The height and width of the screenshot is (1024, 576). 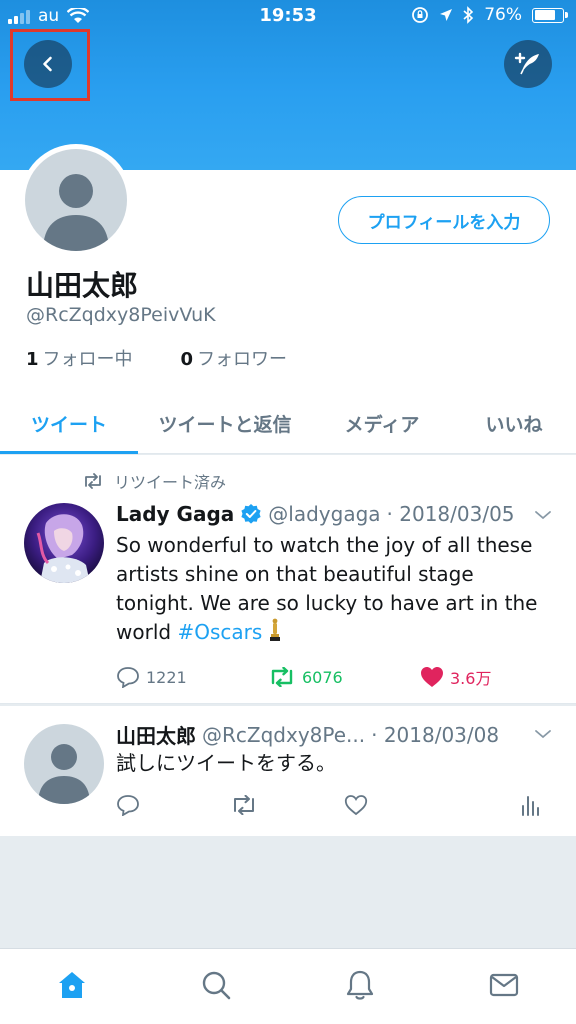 I want to click on tweet-text: 試しにツイートをする。, so click(x=226, y=763).